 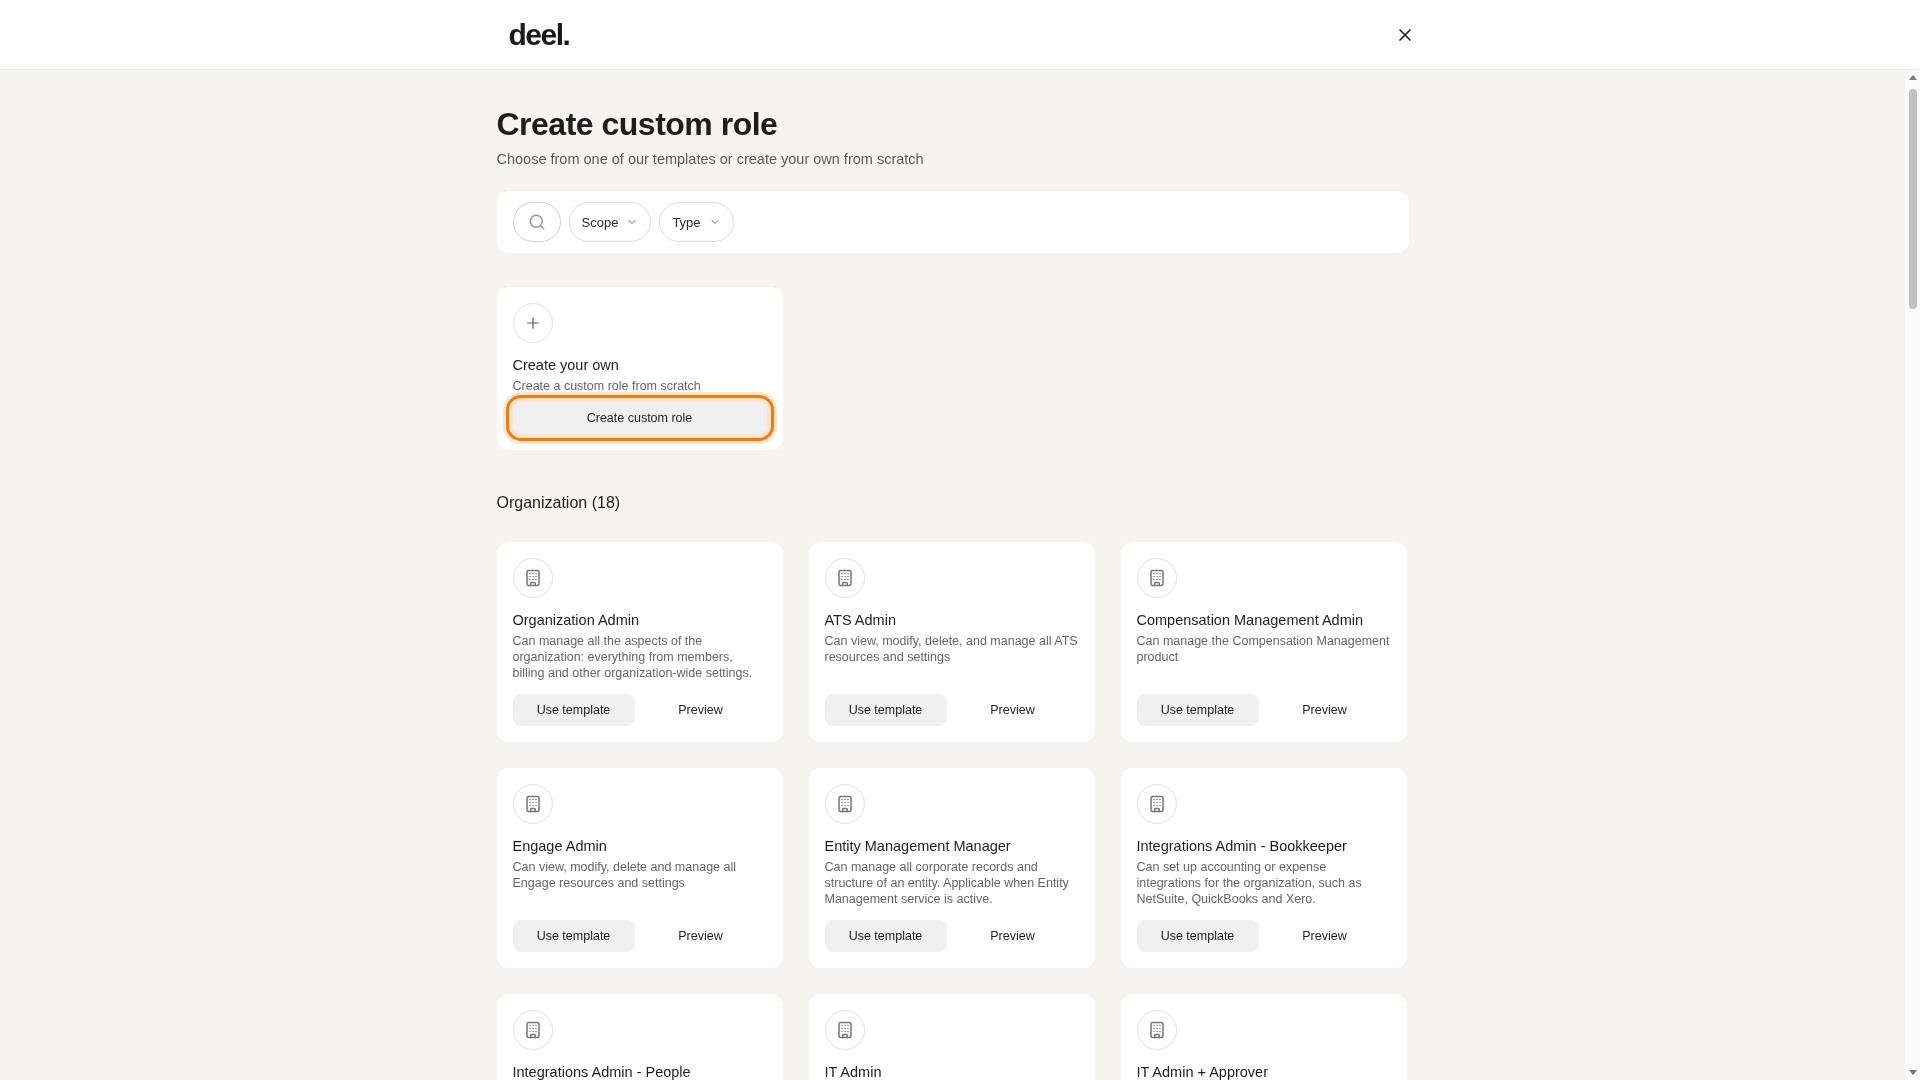 What do you see at coordinates (1250, 620) in the screenshot?
I see `card-title: Compensation Management Admin` at bounding box center [1250, 620].